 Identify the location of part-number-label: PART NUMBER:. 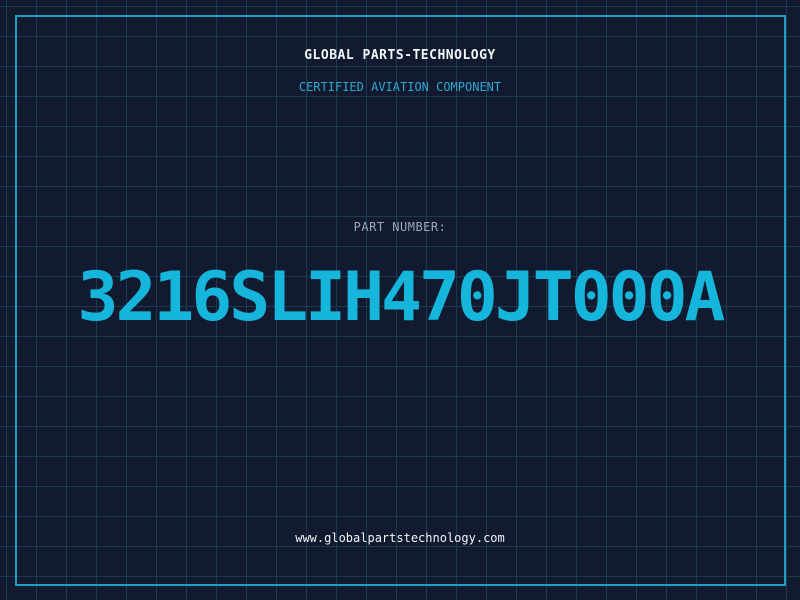
(400, 227).